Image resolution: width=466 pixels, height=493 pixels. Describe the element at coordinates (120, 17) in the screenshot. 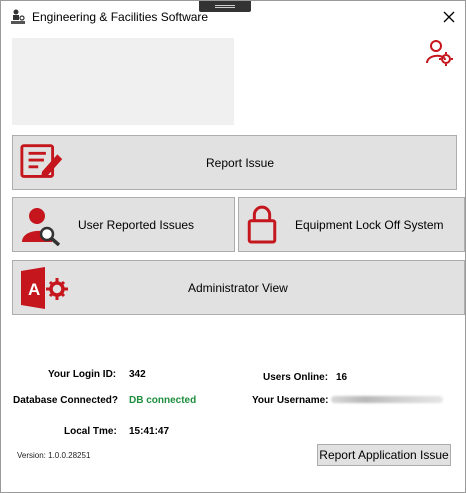

I see `window-title: Engineering & Facilities Software` at that location.